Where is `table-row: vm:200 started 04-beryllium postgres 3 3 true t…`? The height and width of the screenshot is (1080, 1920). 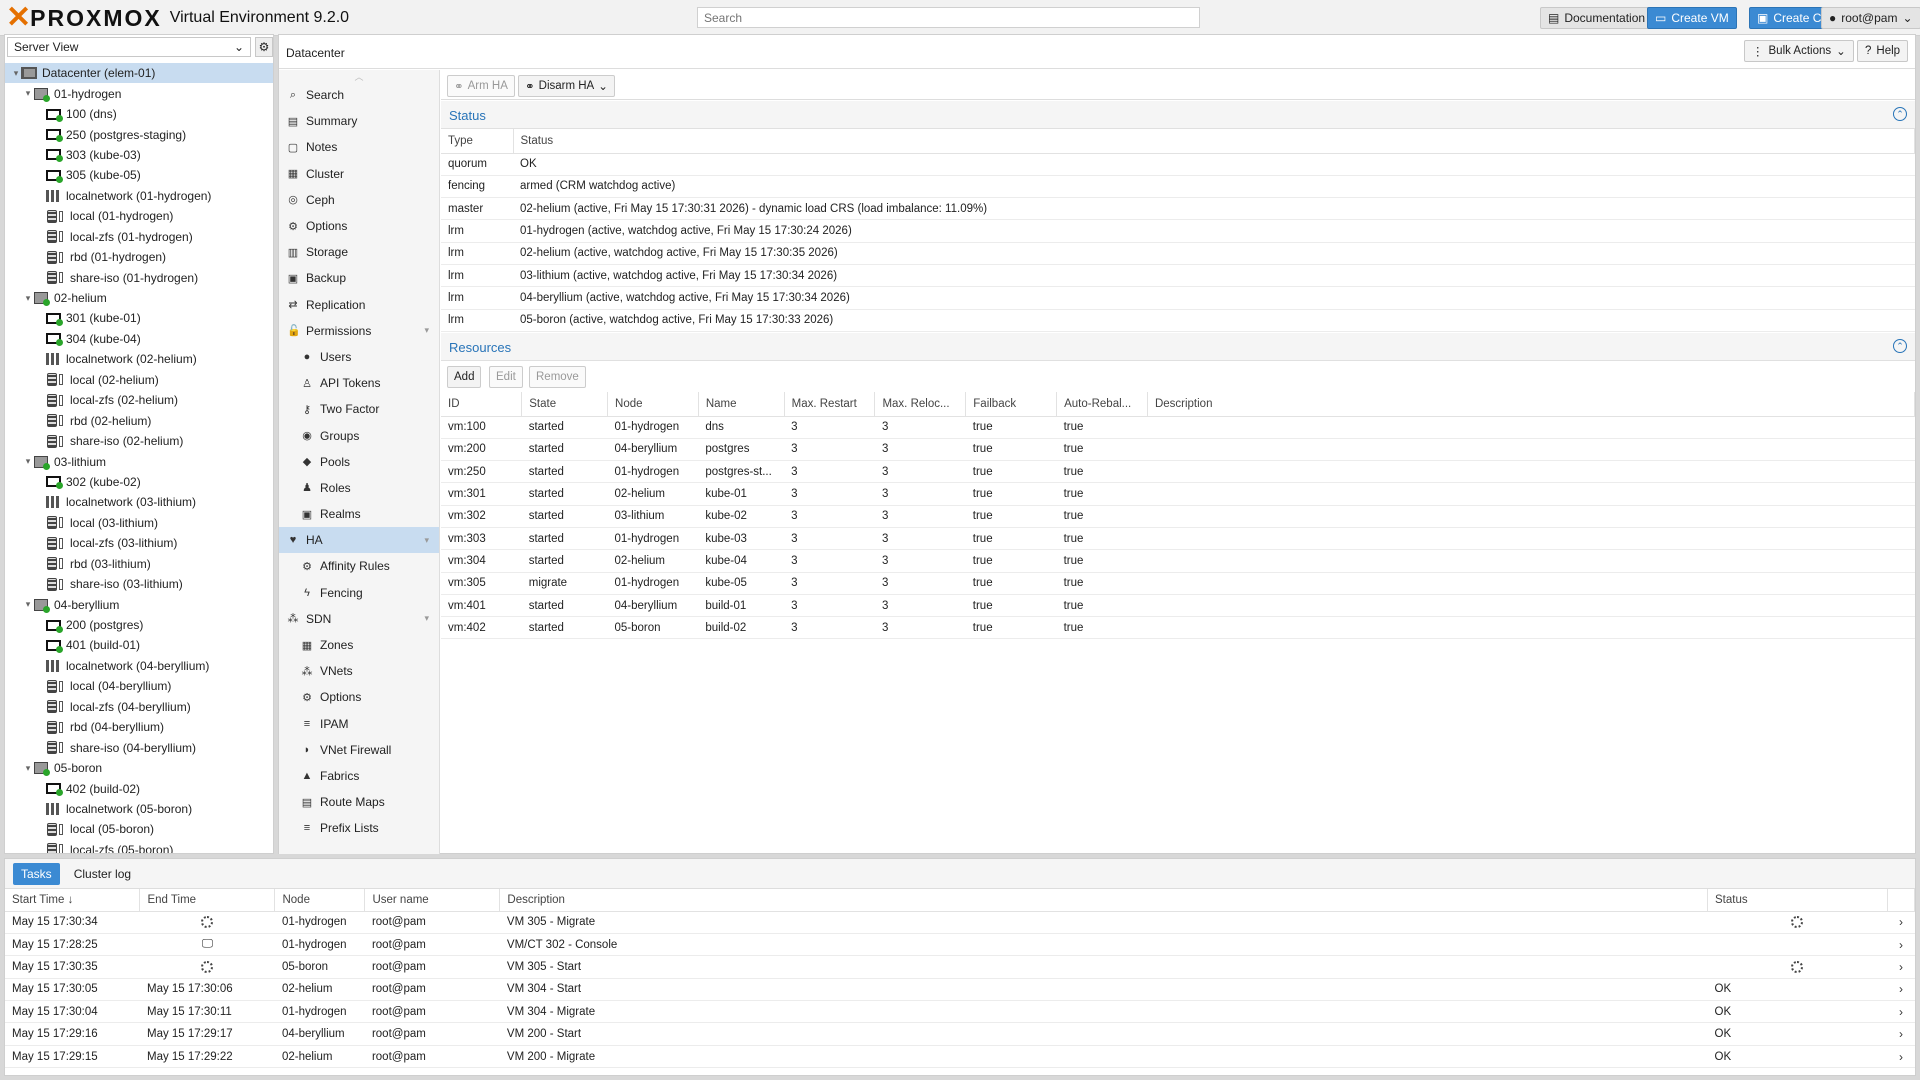 table-row: vm:200 started 04-beryllium postgres 3 3 true t… is located at coordinates (1178, 450).